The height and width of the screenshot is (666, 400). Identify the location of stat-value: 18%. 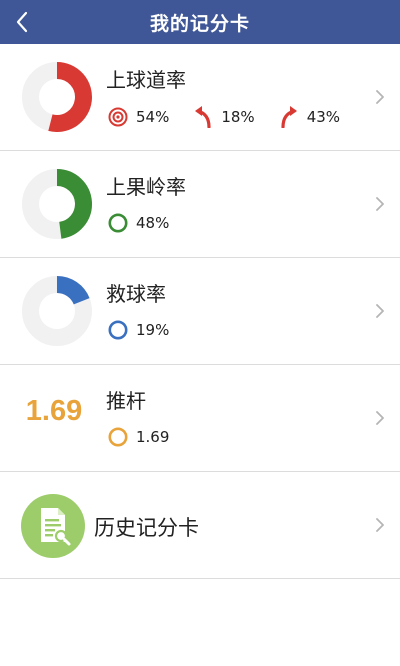
(238, 117).